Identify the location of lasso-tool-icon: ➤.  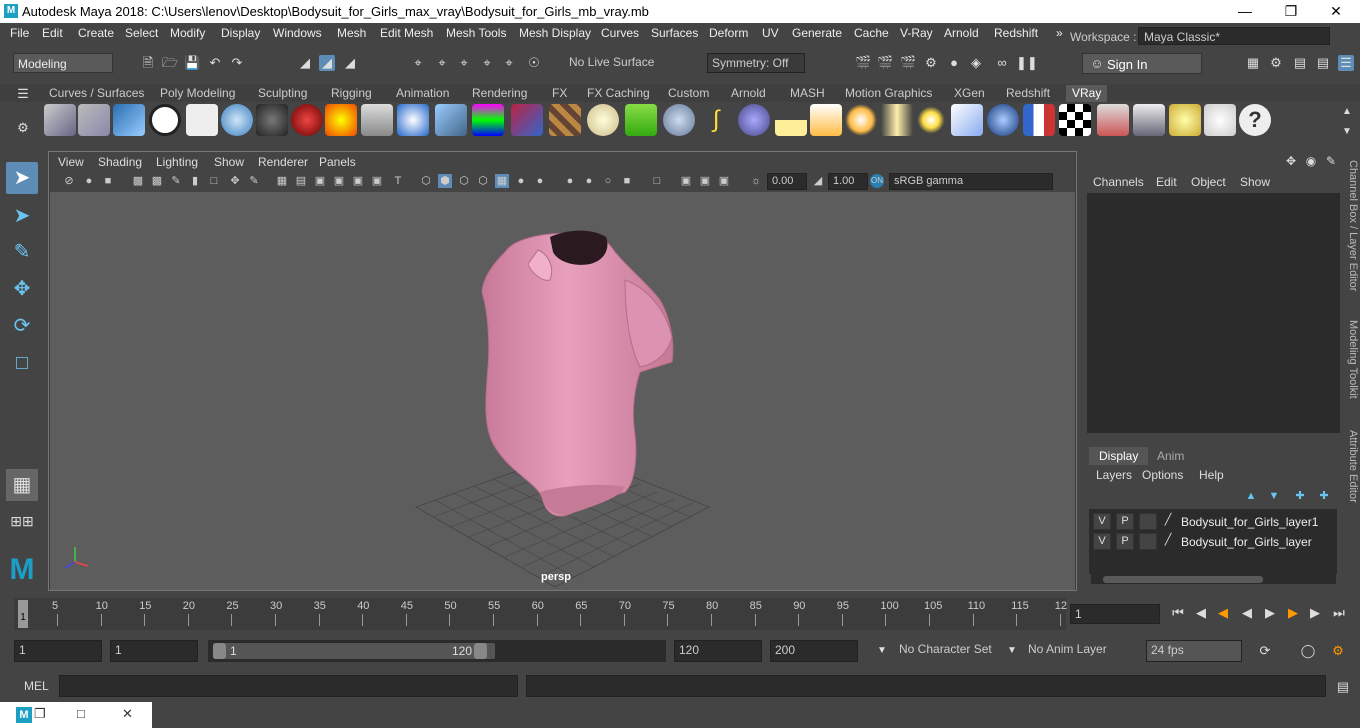
(22, 216).